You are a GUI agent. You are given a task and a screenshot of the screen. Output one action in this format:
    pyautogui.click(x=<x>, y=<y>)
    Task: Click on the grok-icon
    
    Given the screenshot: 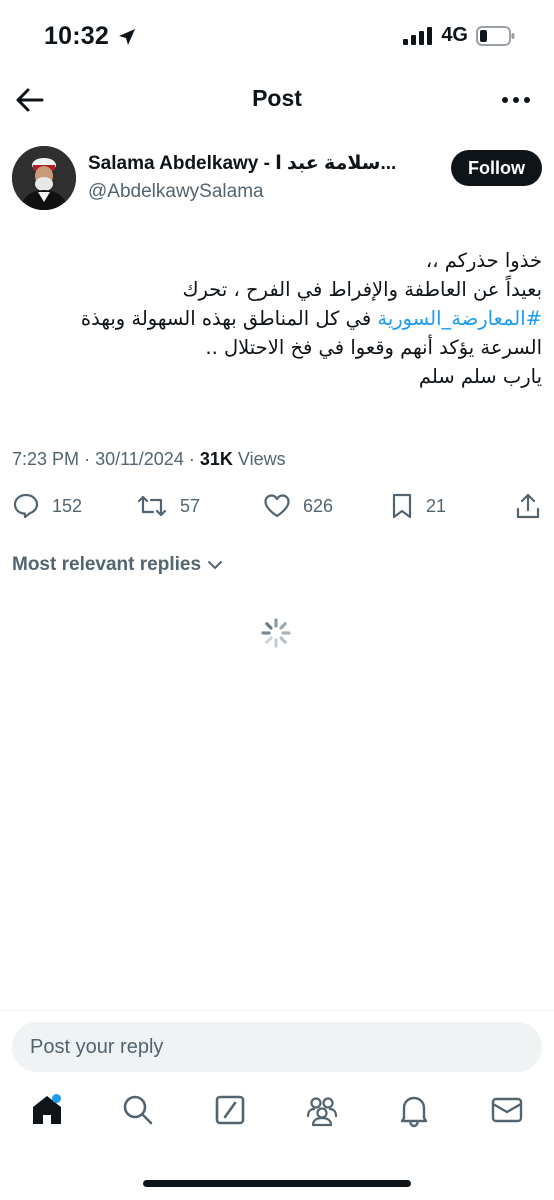 What is the action you would take?
    pyautogui.click(x=230, y=1110)
    